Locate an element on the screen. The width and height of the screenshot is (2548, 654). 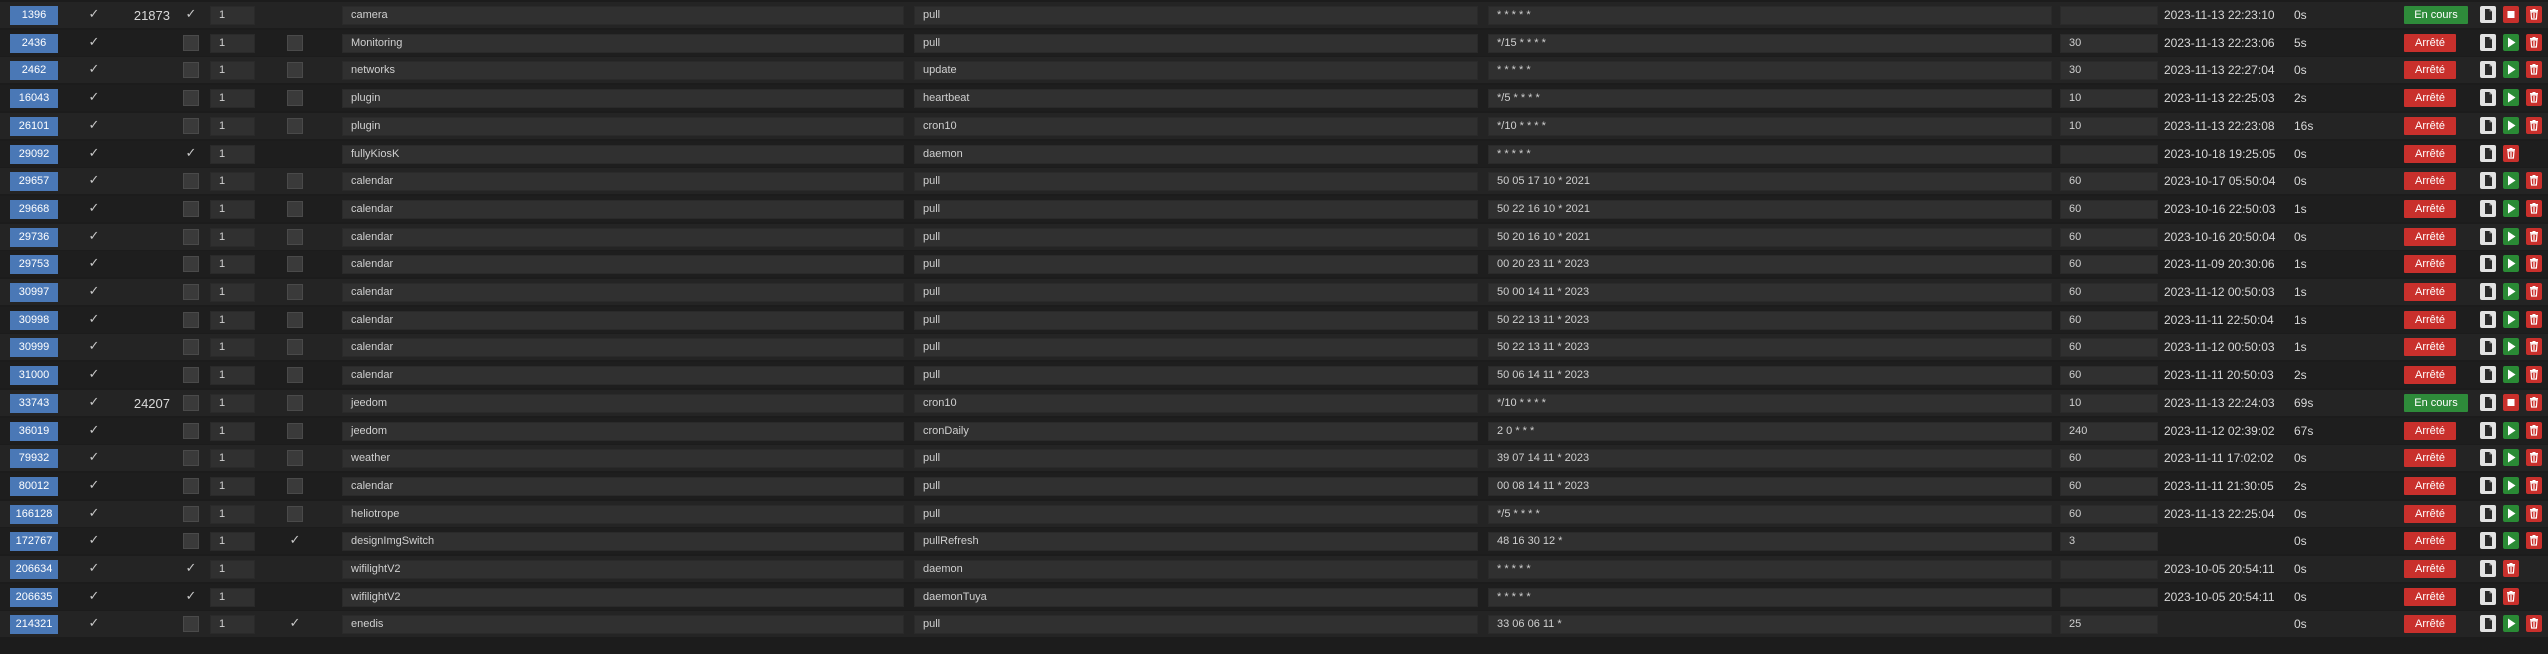
schedule-field: */15 * * * * is located at coordinates (1770, 43).